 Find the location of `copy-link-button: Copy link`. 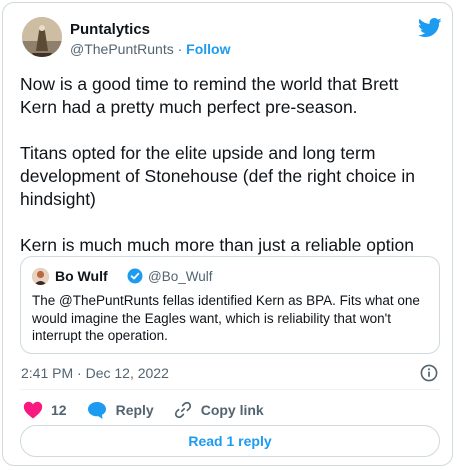

copy-link-button: Copy link is located at coordinates (219, 410).